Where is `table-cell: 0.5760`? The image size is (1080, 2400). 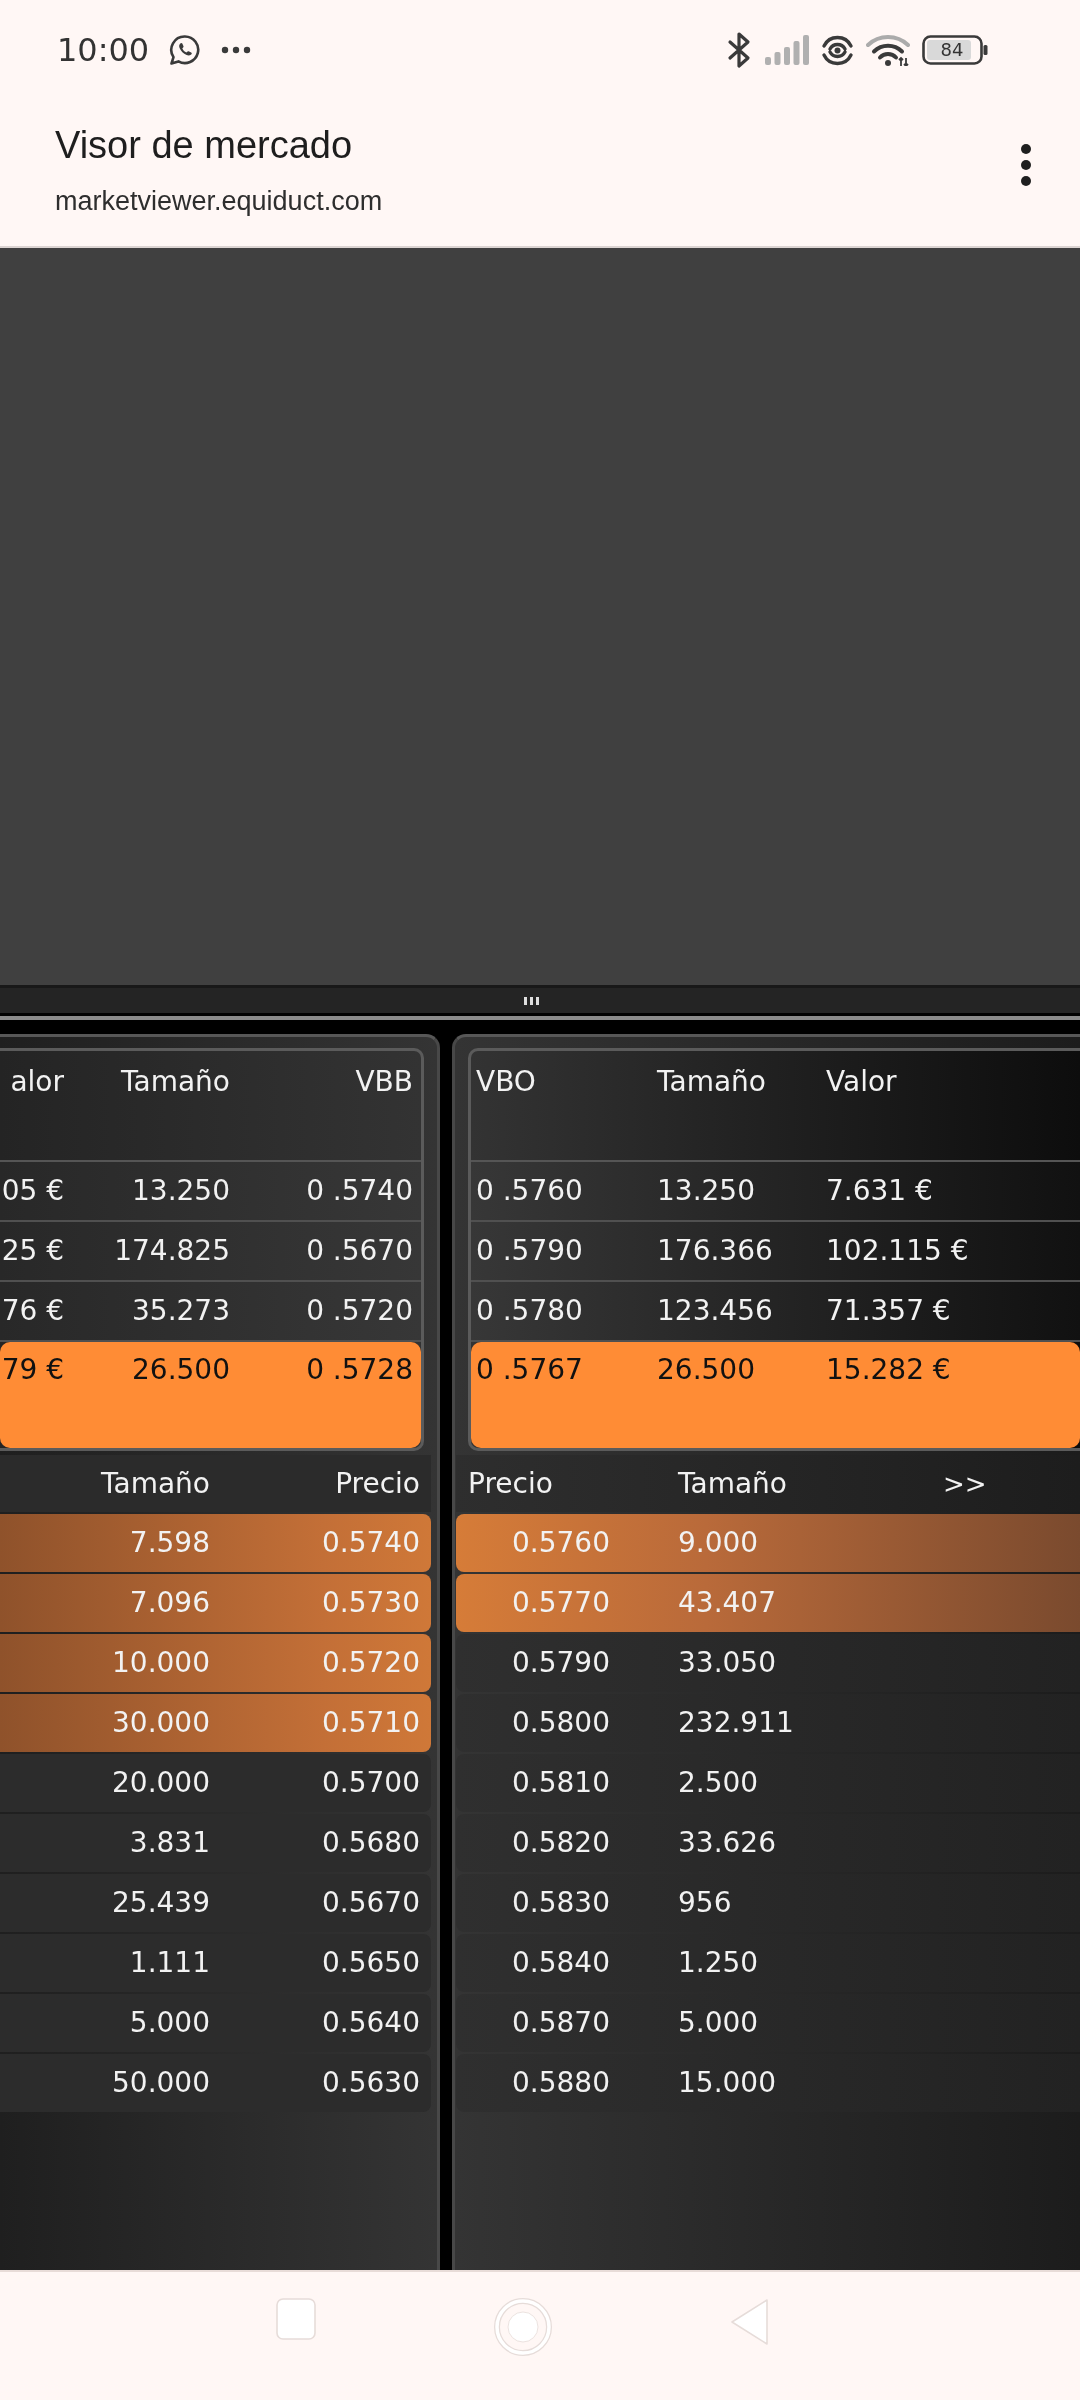 table-cell: 0.5760 is located at coordinates (561, 1543).